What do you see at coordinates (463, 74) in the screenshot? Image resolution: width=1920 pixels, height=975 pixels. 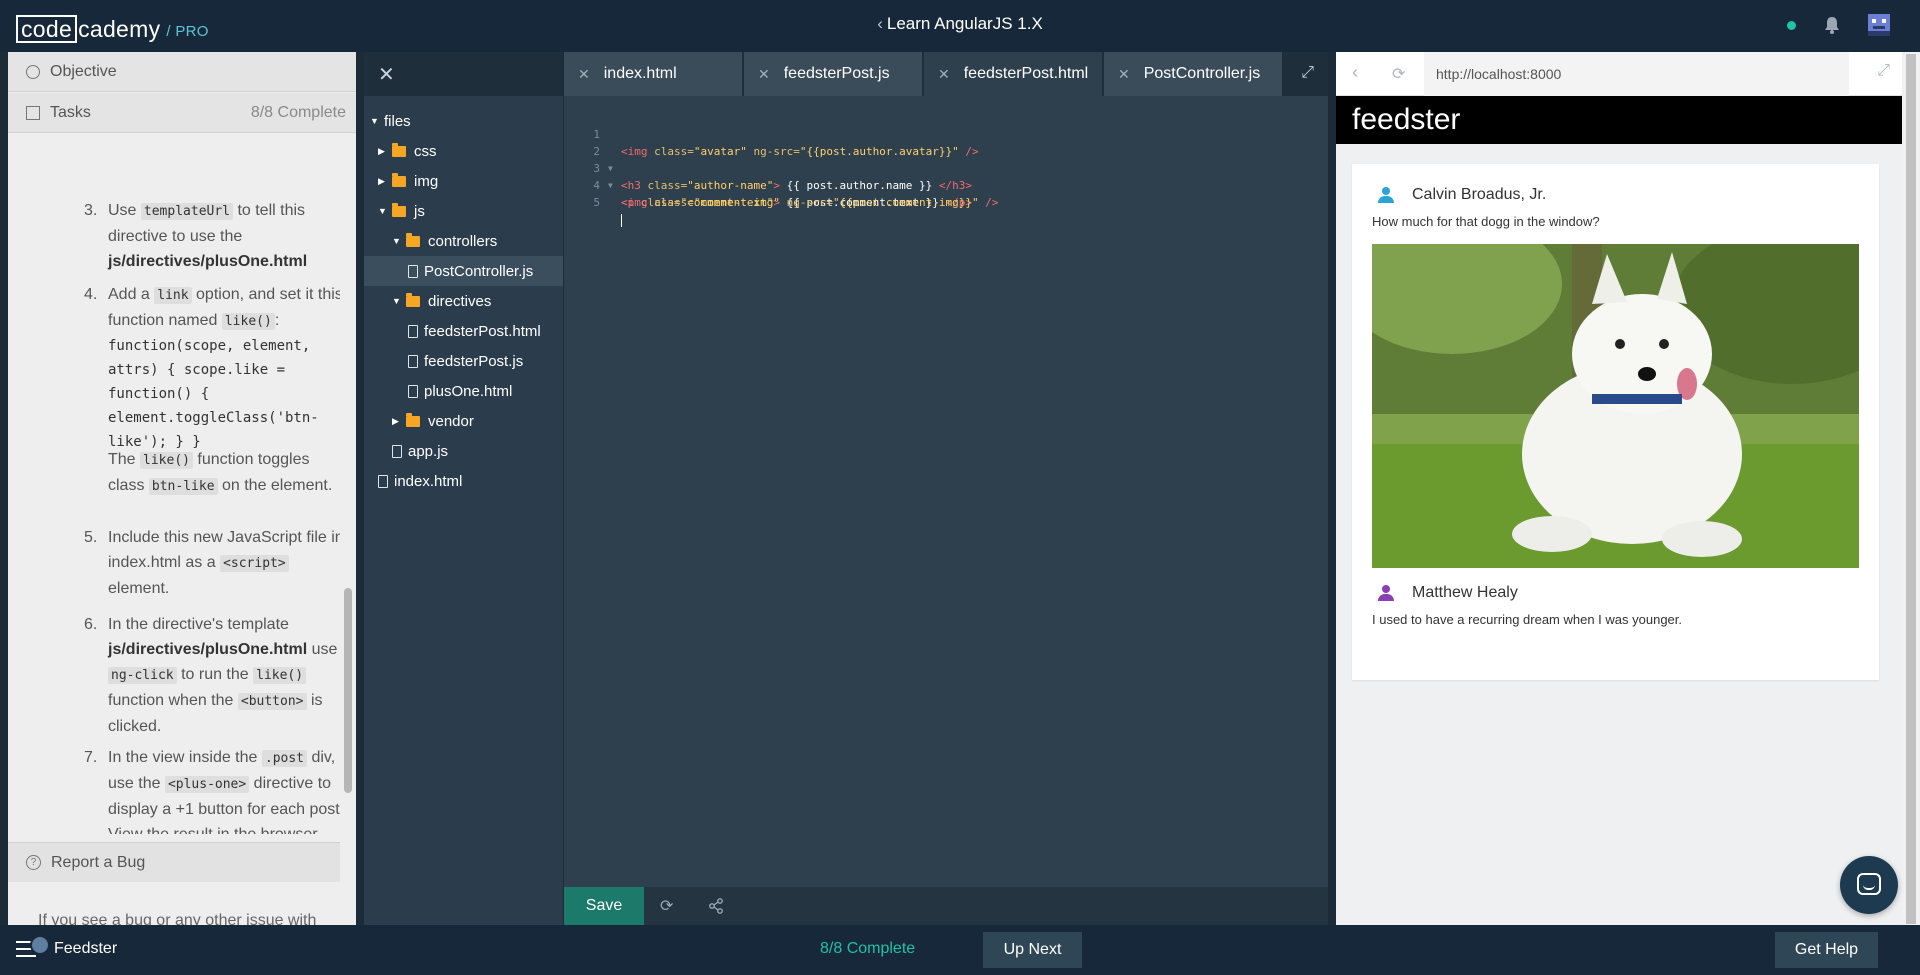 I see `file-tree-toolbar: ✕` at bounding box center [463, 74].